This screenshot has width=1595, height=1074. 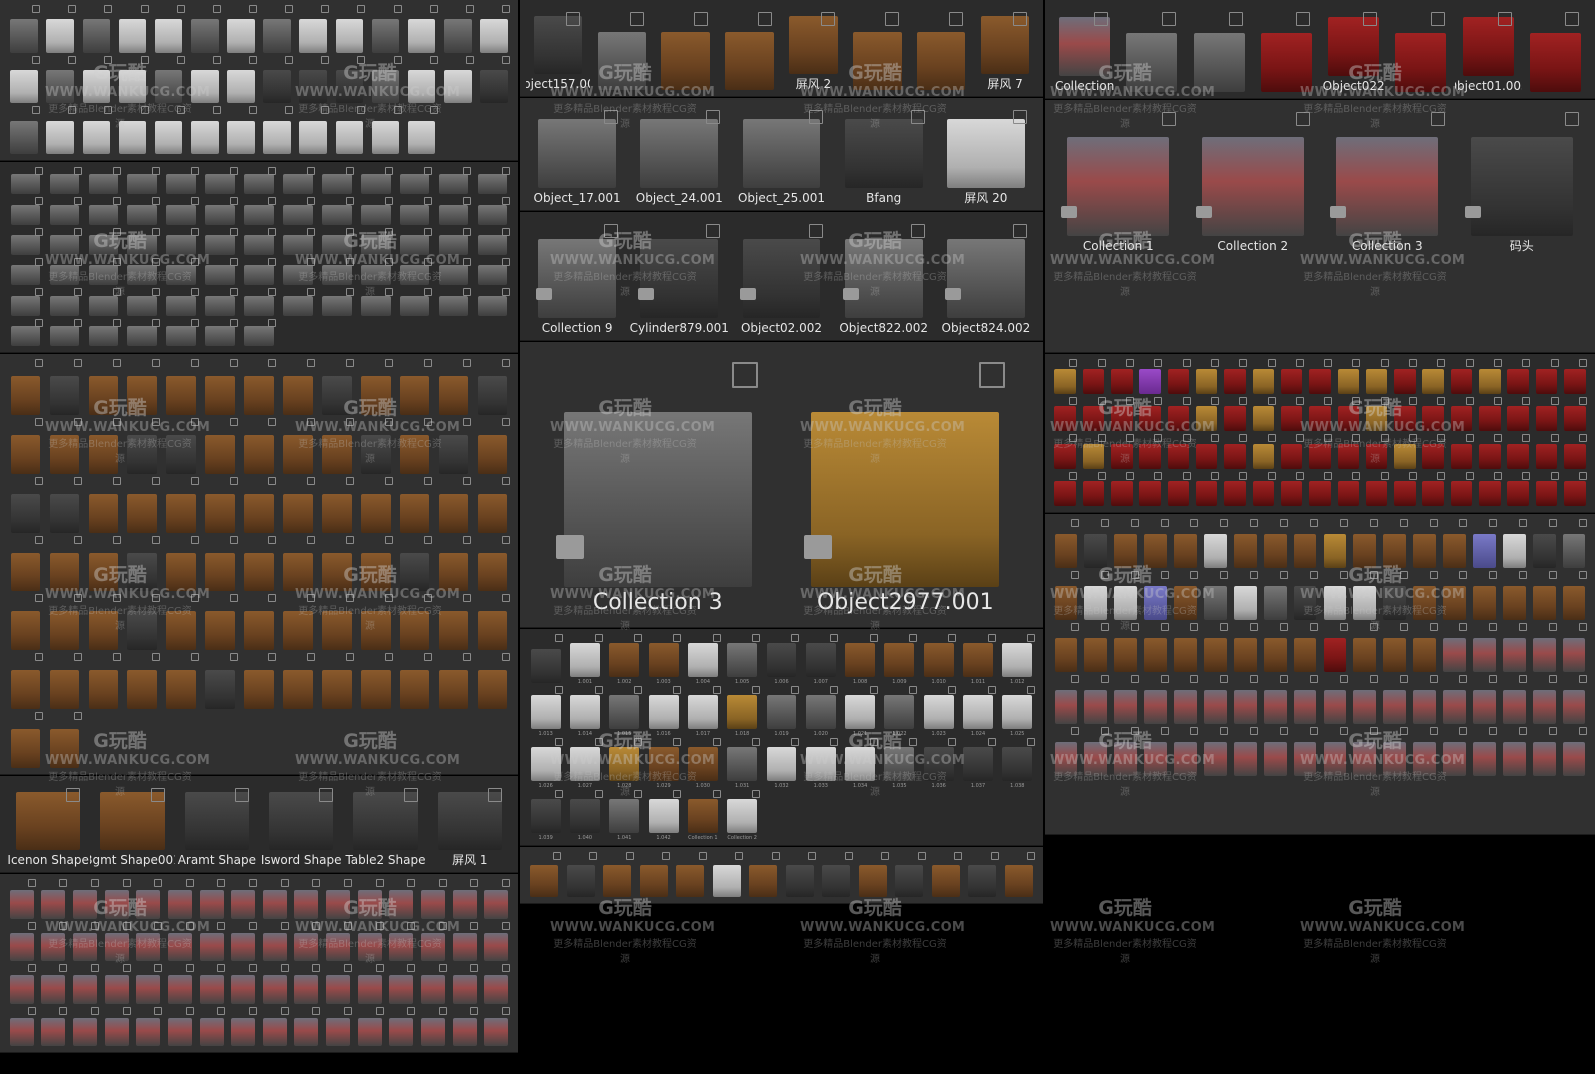 I want to click on asset-tile: Collection 1, so click(x=702, y=815).